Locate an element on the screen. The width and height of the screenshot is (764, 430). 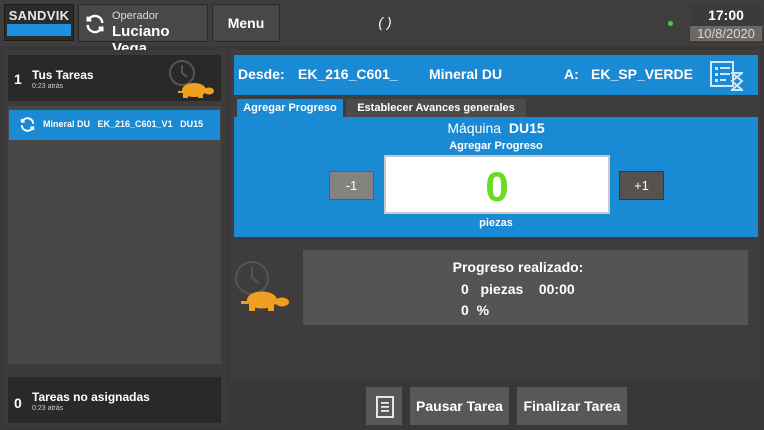
counter-value: 0 is located at coordinates (497, 186).